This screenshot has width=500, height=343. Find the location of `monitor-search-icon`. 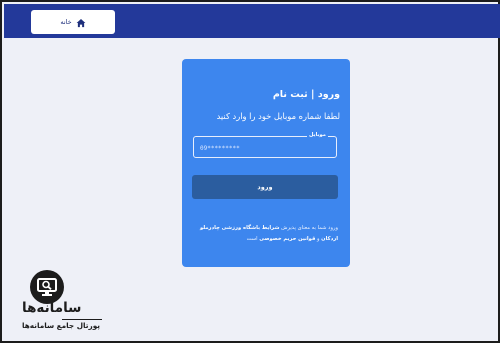

monitor-search-icon is located at coordinates (47, 287).